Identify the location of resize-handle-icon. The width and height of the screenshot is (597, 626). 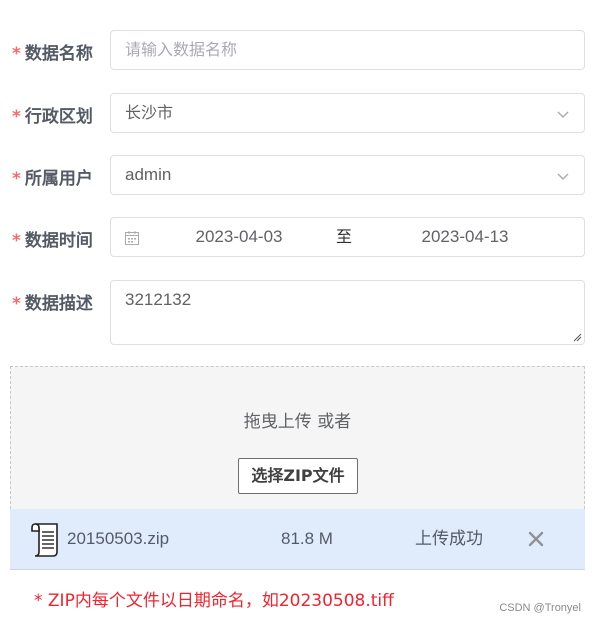
(577, 337).